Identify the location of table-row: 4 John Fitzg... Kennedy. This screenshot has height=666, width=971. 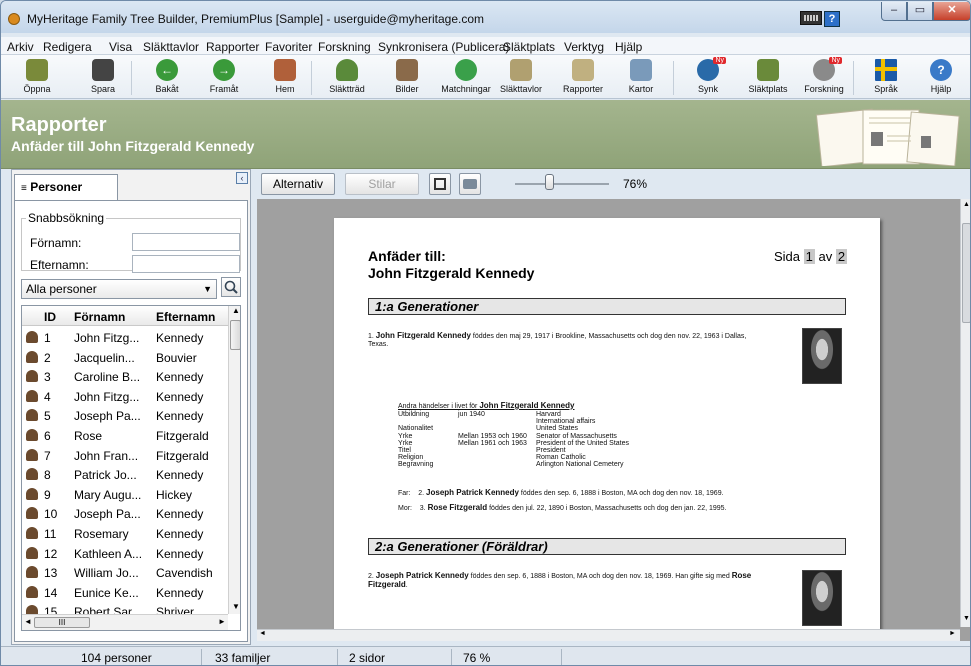
(125, 396).